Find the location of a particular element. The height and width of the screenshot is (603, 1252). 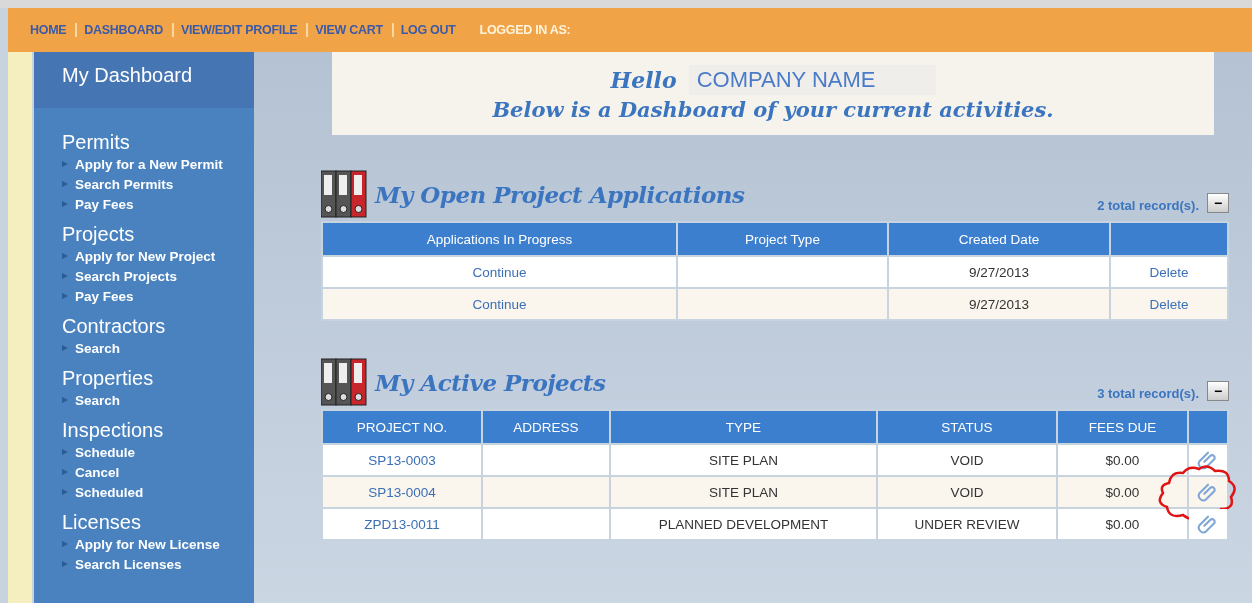

nav-link: HOME is located at coordinates (48, 30).